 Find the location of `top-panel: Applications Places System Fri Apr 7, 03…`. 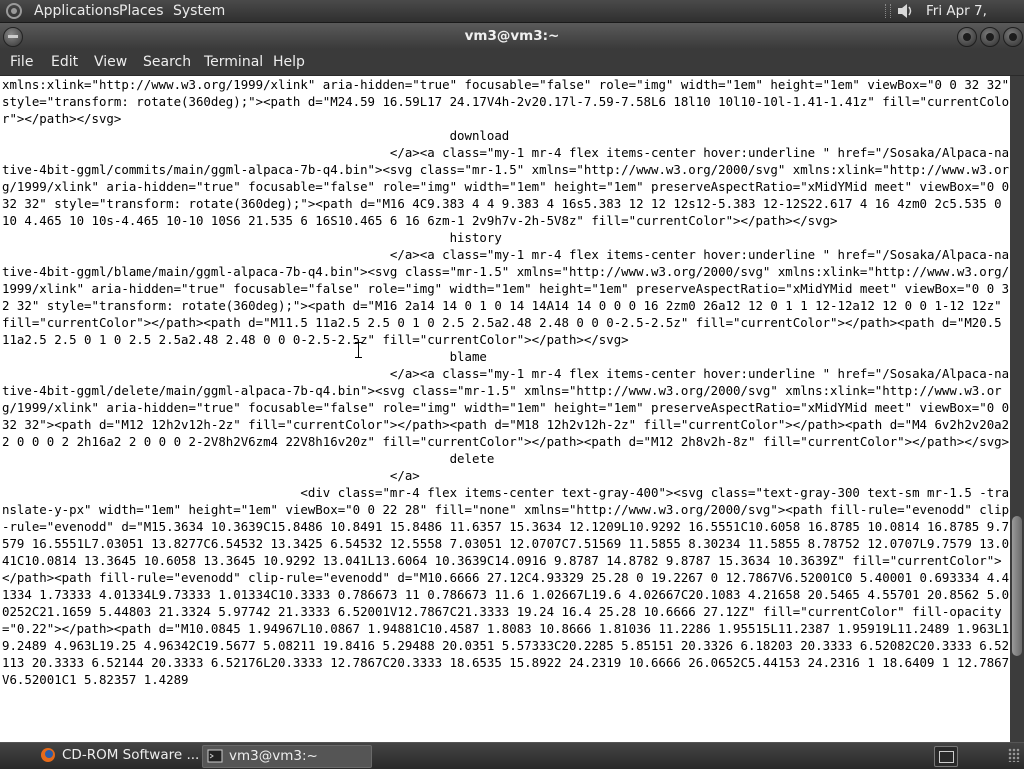

top-panel: Applications Places System Fri Apr 7, 03… is located at coordinates (512, 18).